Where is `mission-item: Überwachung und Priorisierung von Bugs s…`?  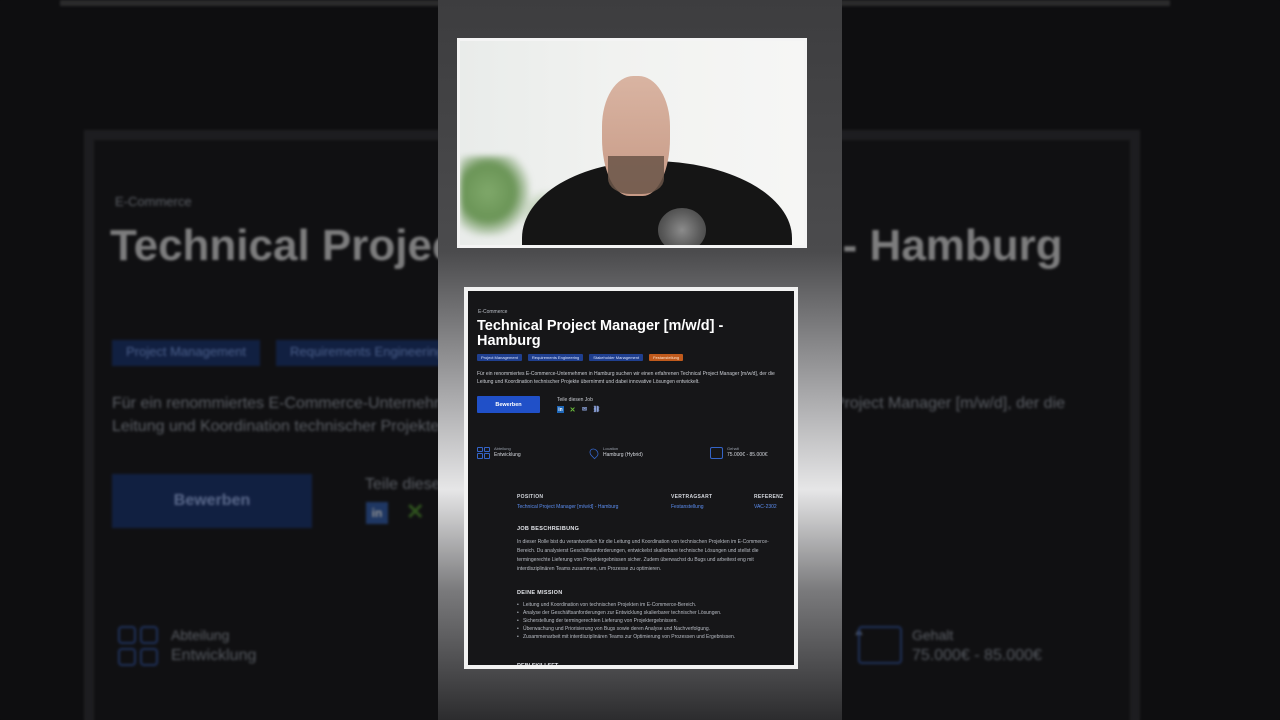 mission-item: Überwachung und Priorisierung von Bugs s… is located at coordinates (648, 629).